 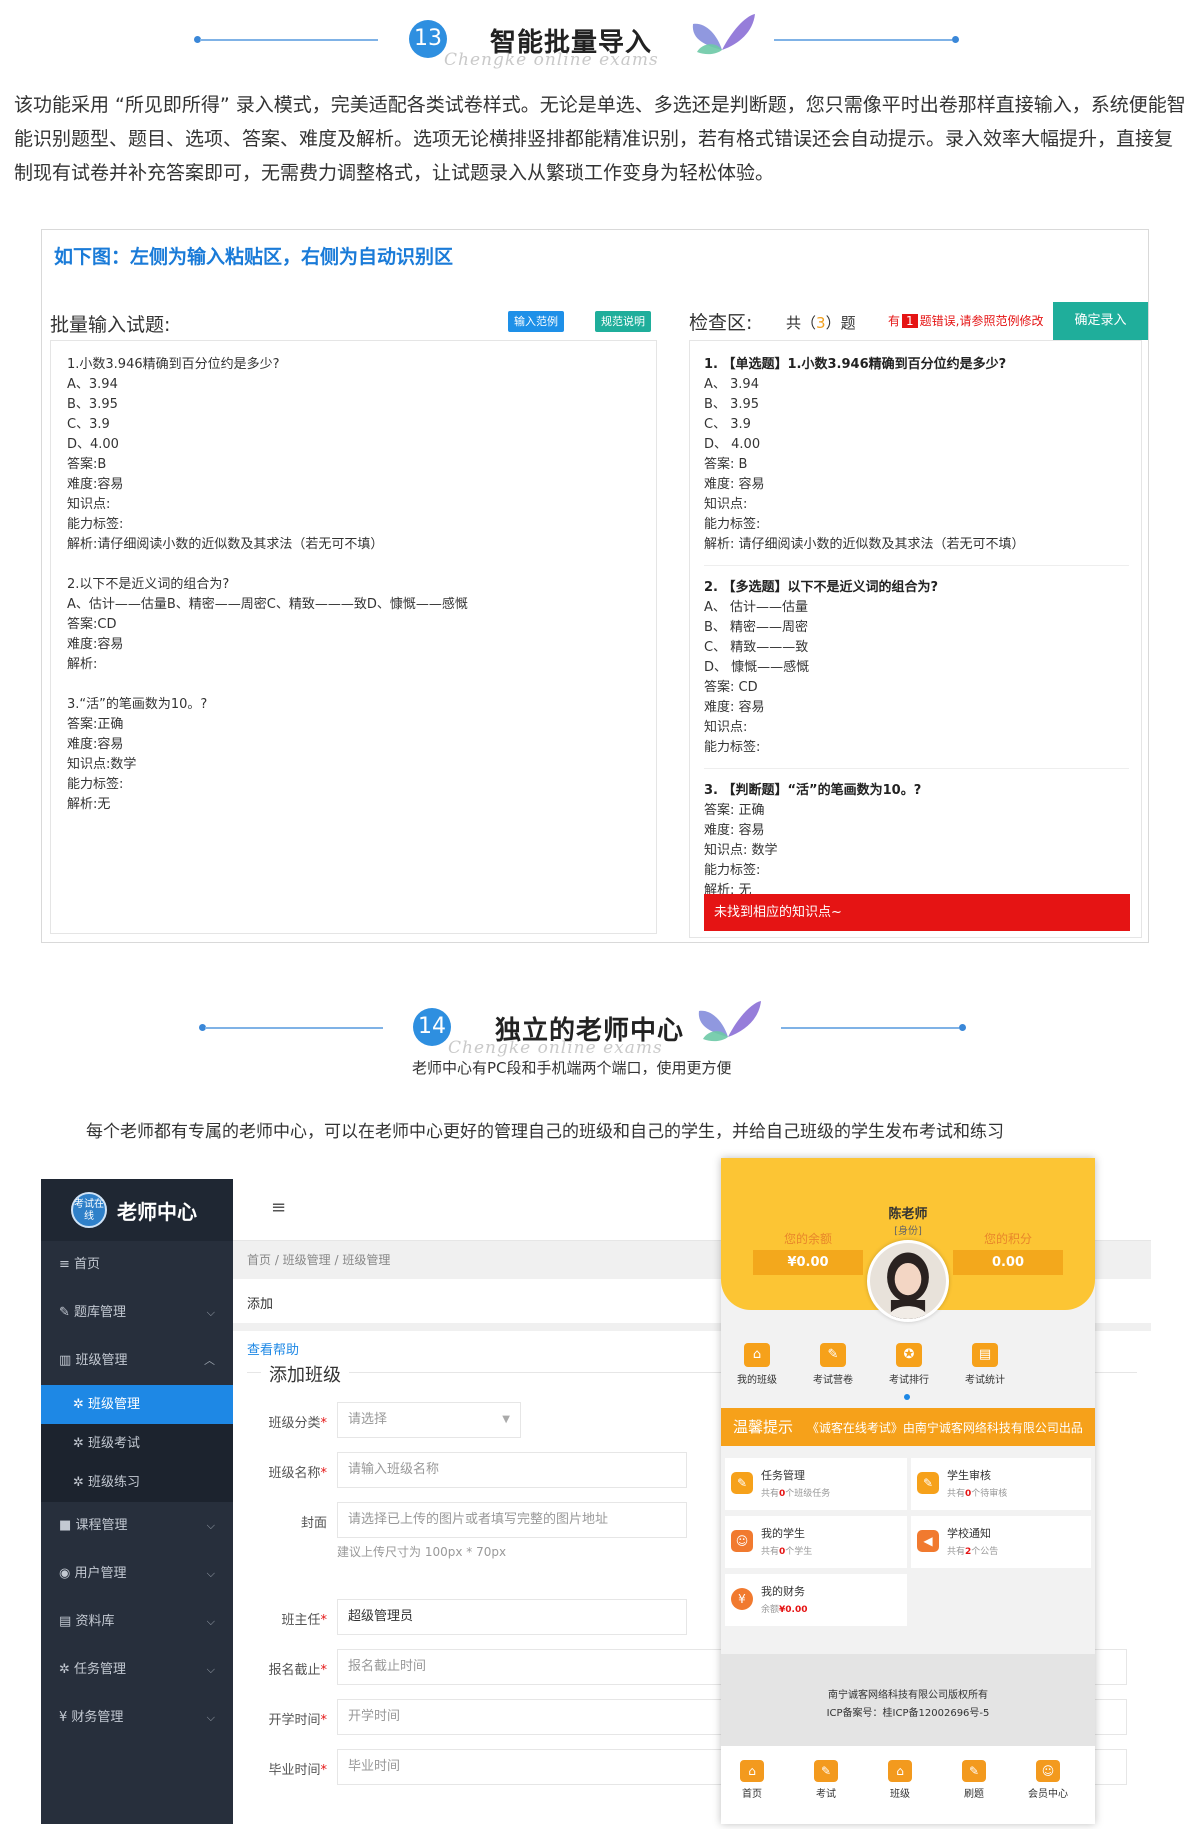 I want to click on question-body: 答案: 正确 难度: 容易 知识点: 数学 能力标签: 解析: 无, so click(x=741, y=850).